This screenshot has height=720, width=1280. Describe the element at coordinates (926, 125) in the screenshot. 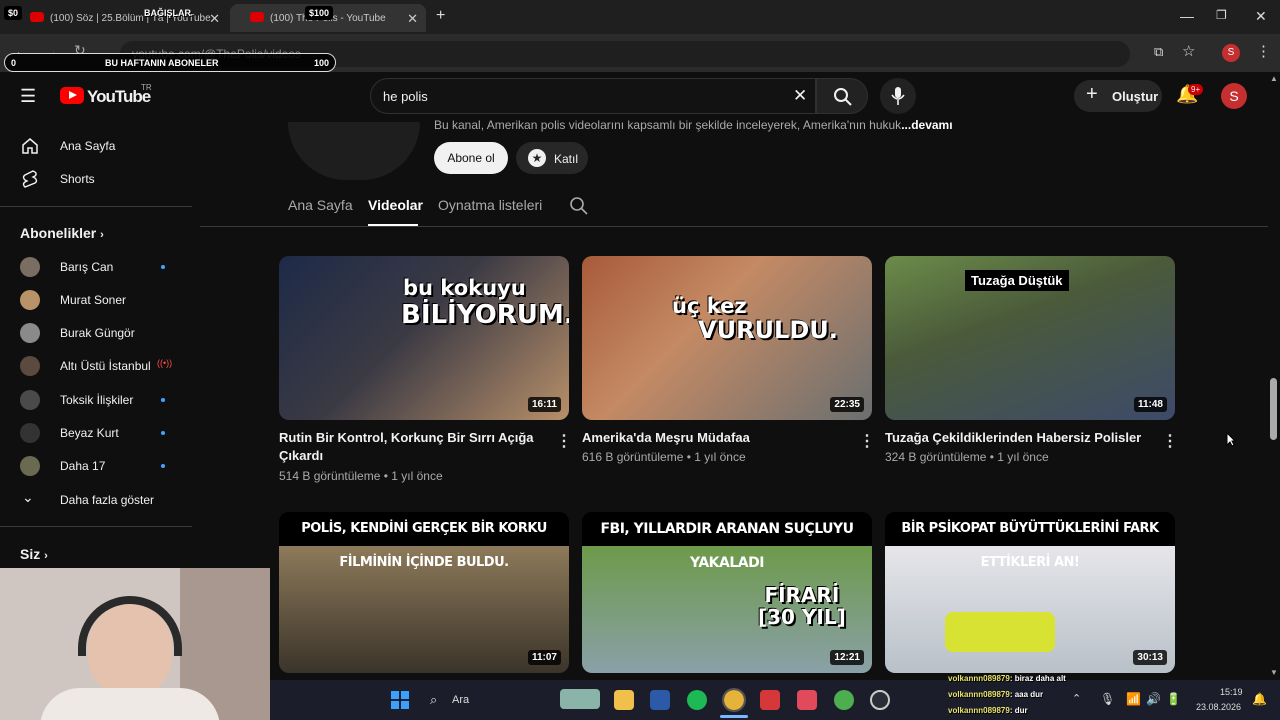

I see `description-more-link: ...devamı` at that location.